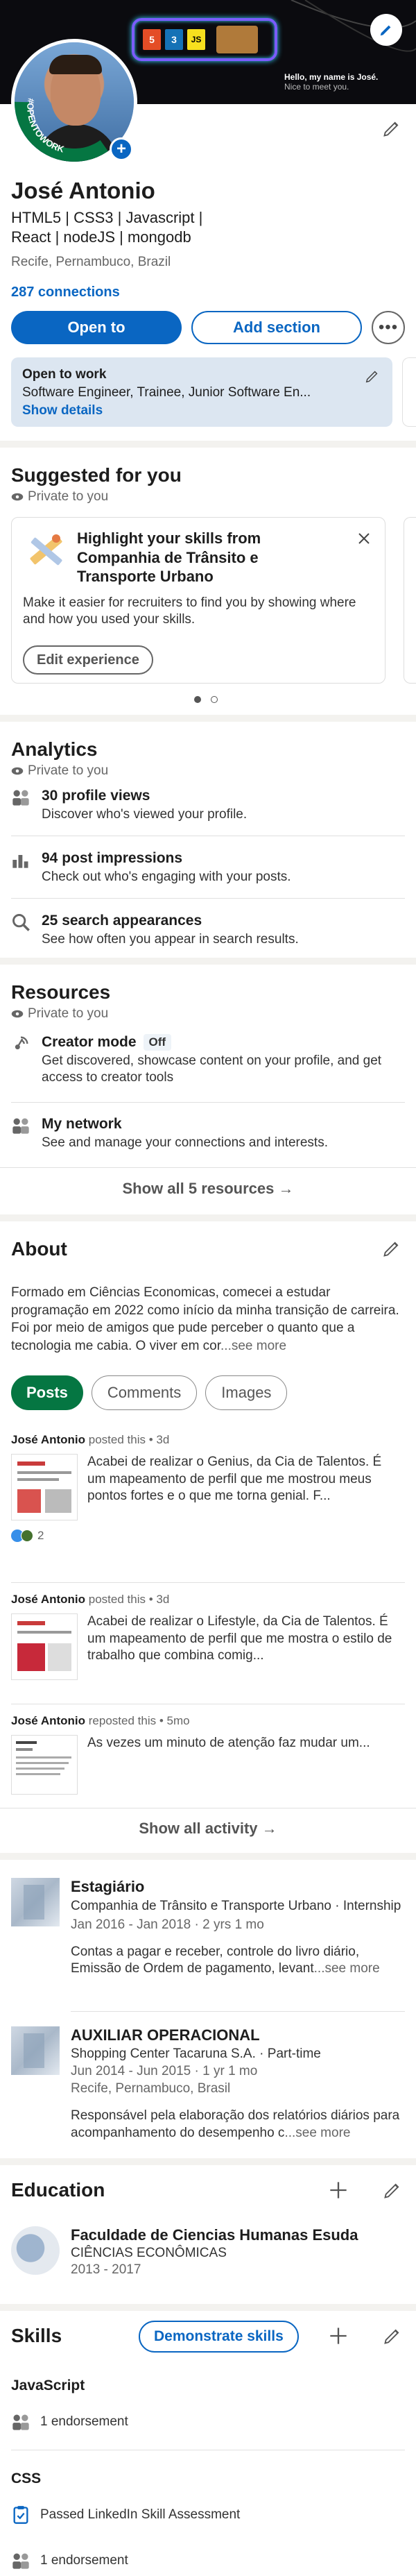  Describe the element at coordinates (96, 475) in the screenshot. I see `suggested-title: Suggested for you` at that location.